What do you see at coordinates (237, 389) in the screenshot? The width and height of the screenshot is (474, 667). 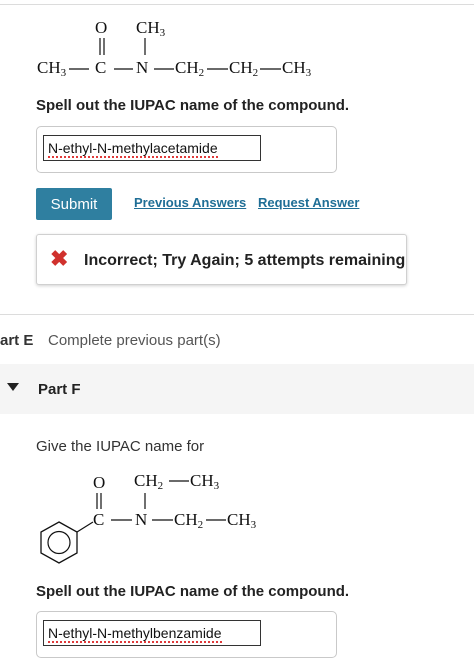 I see `part-f-header: Part F` at bounding box center [237, 389].